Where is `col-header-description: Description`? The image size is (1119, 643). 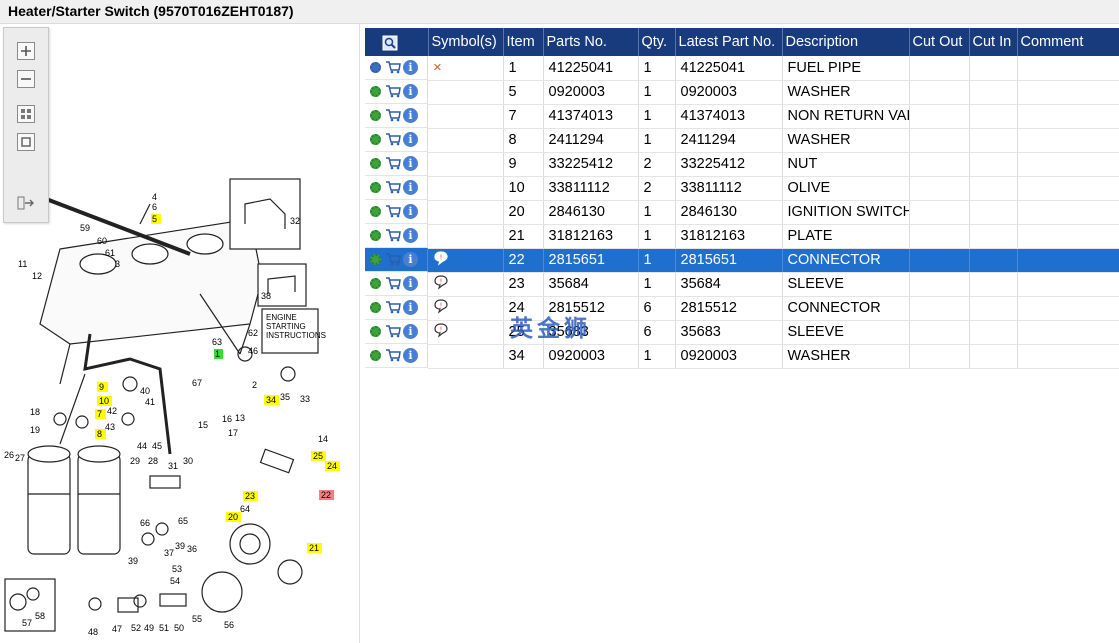
col-header-description: Description is located at coordinates (846, 42).